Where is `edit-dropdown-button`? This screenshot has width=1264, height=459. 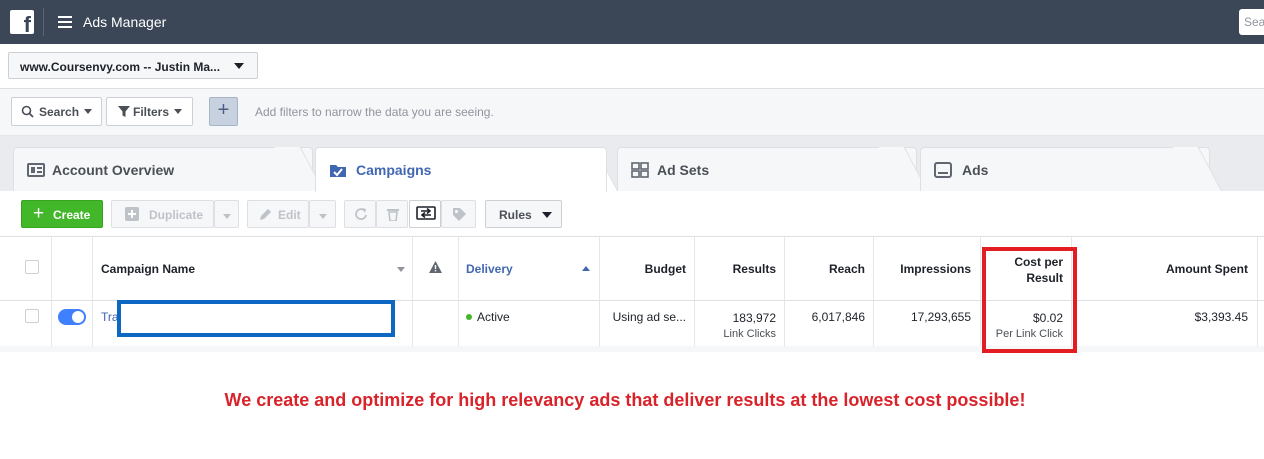
edit-dropdown-button is located at coordinates (322, 214).